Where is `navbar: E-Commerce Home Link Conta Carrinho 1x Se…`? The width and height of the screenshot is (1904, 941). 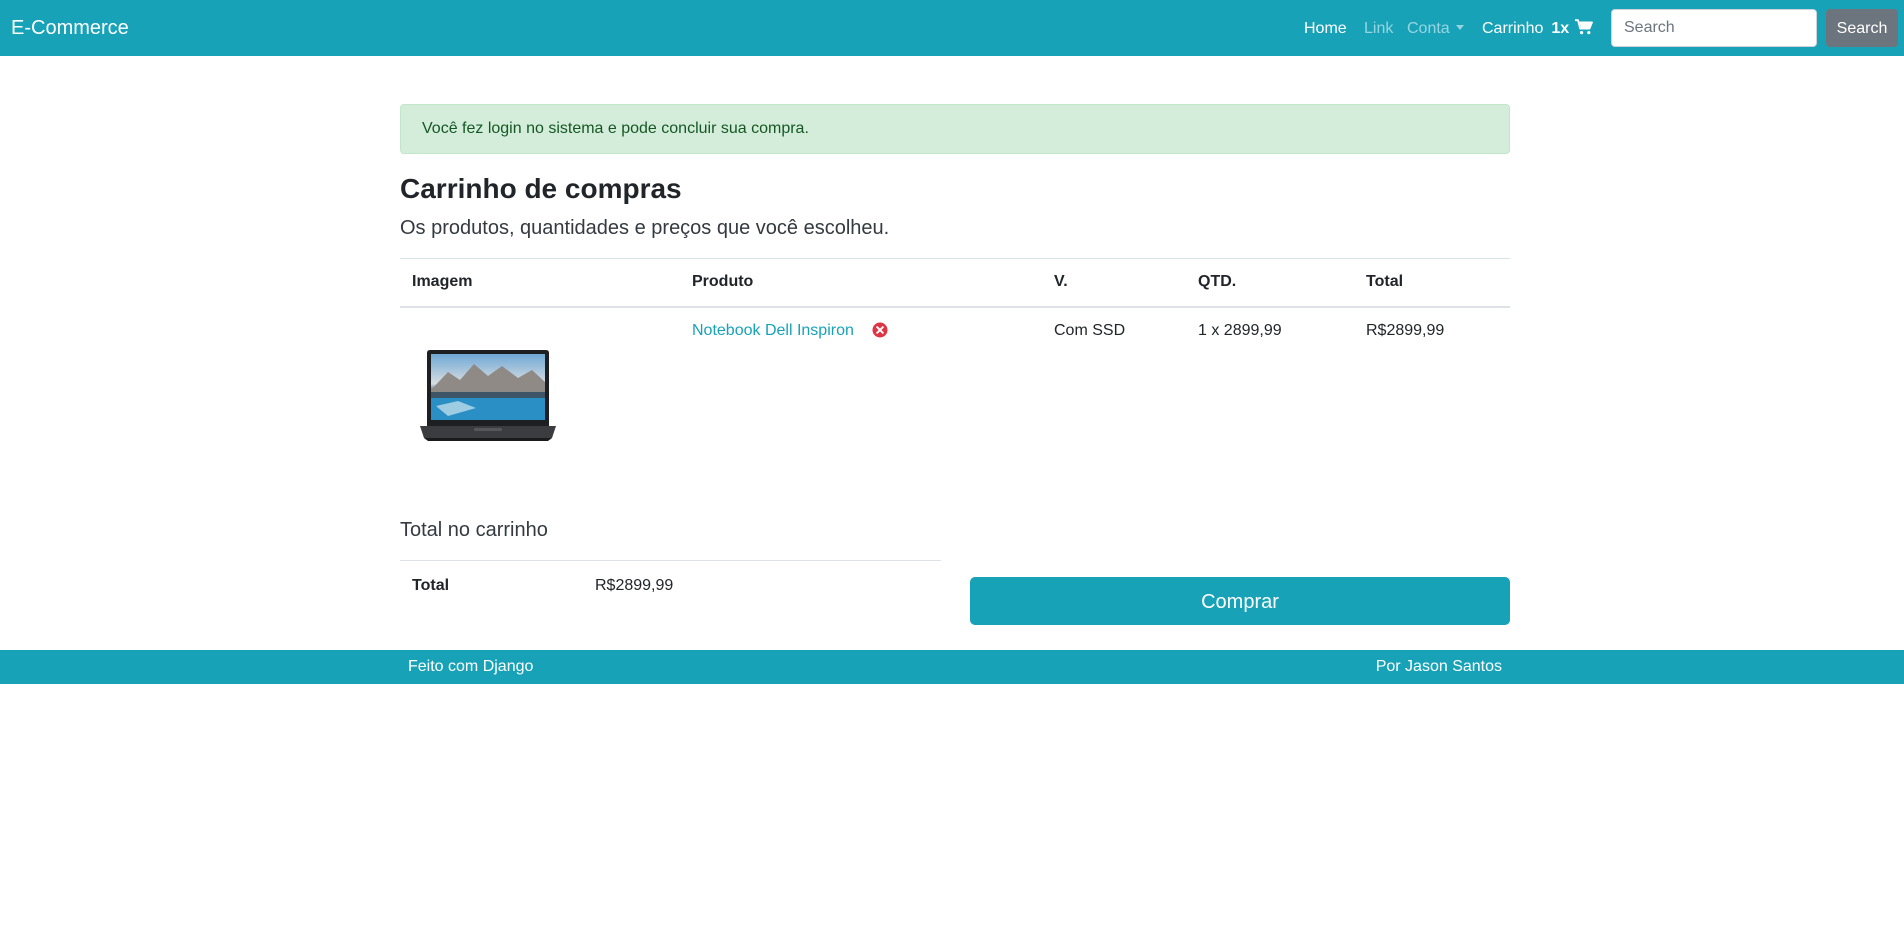
navbar: E-Commerce Home Link Conta Carrinho 1x Se… is located at coordinates (952, 28).